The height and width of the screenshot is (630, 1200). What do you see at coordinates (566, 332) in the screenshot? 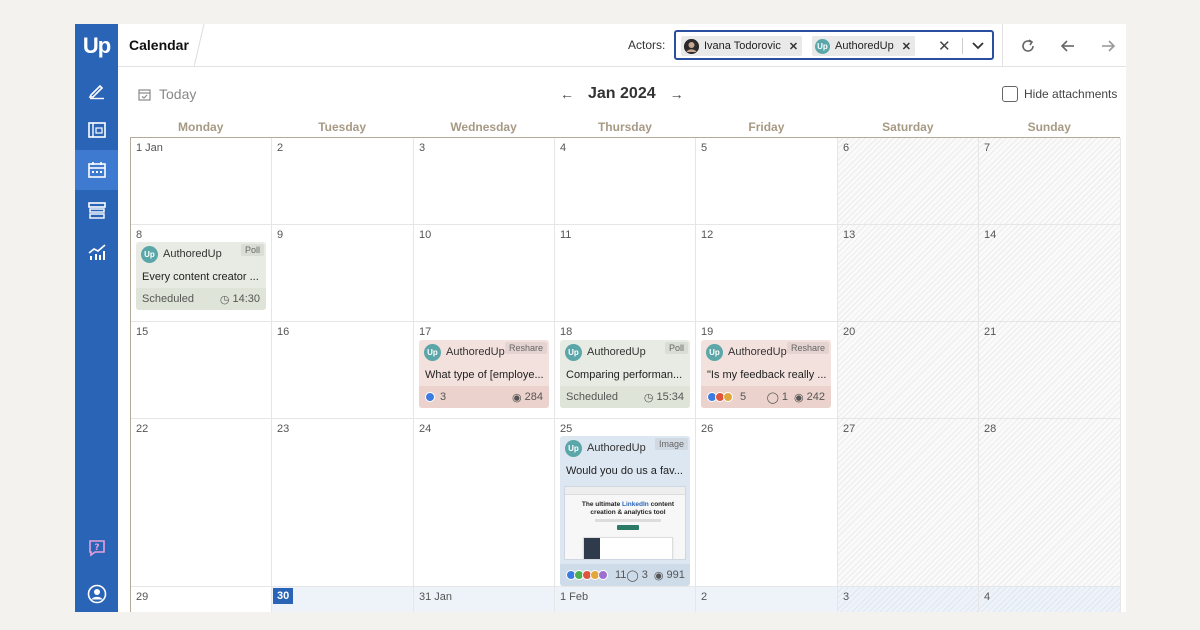
I see `day-number: 18` at bounding box center [566, 332].